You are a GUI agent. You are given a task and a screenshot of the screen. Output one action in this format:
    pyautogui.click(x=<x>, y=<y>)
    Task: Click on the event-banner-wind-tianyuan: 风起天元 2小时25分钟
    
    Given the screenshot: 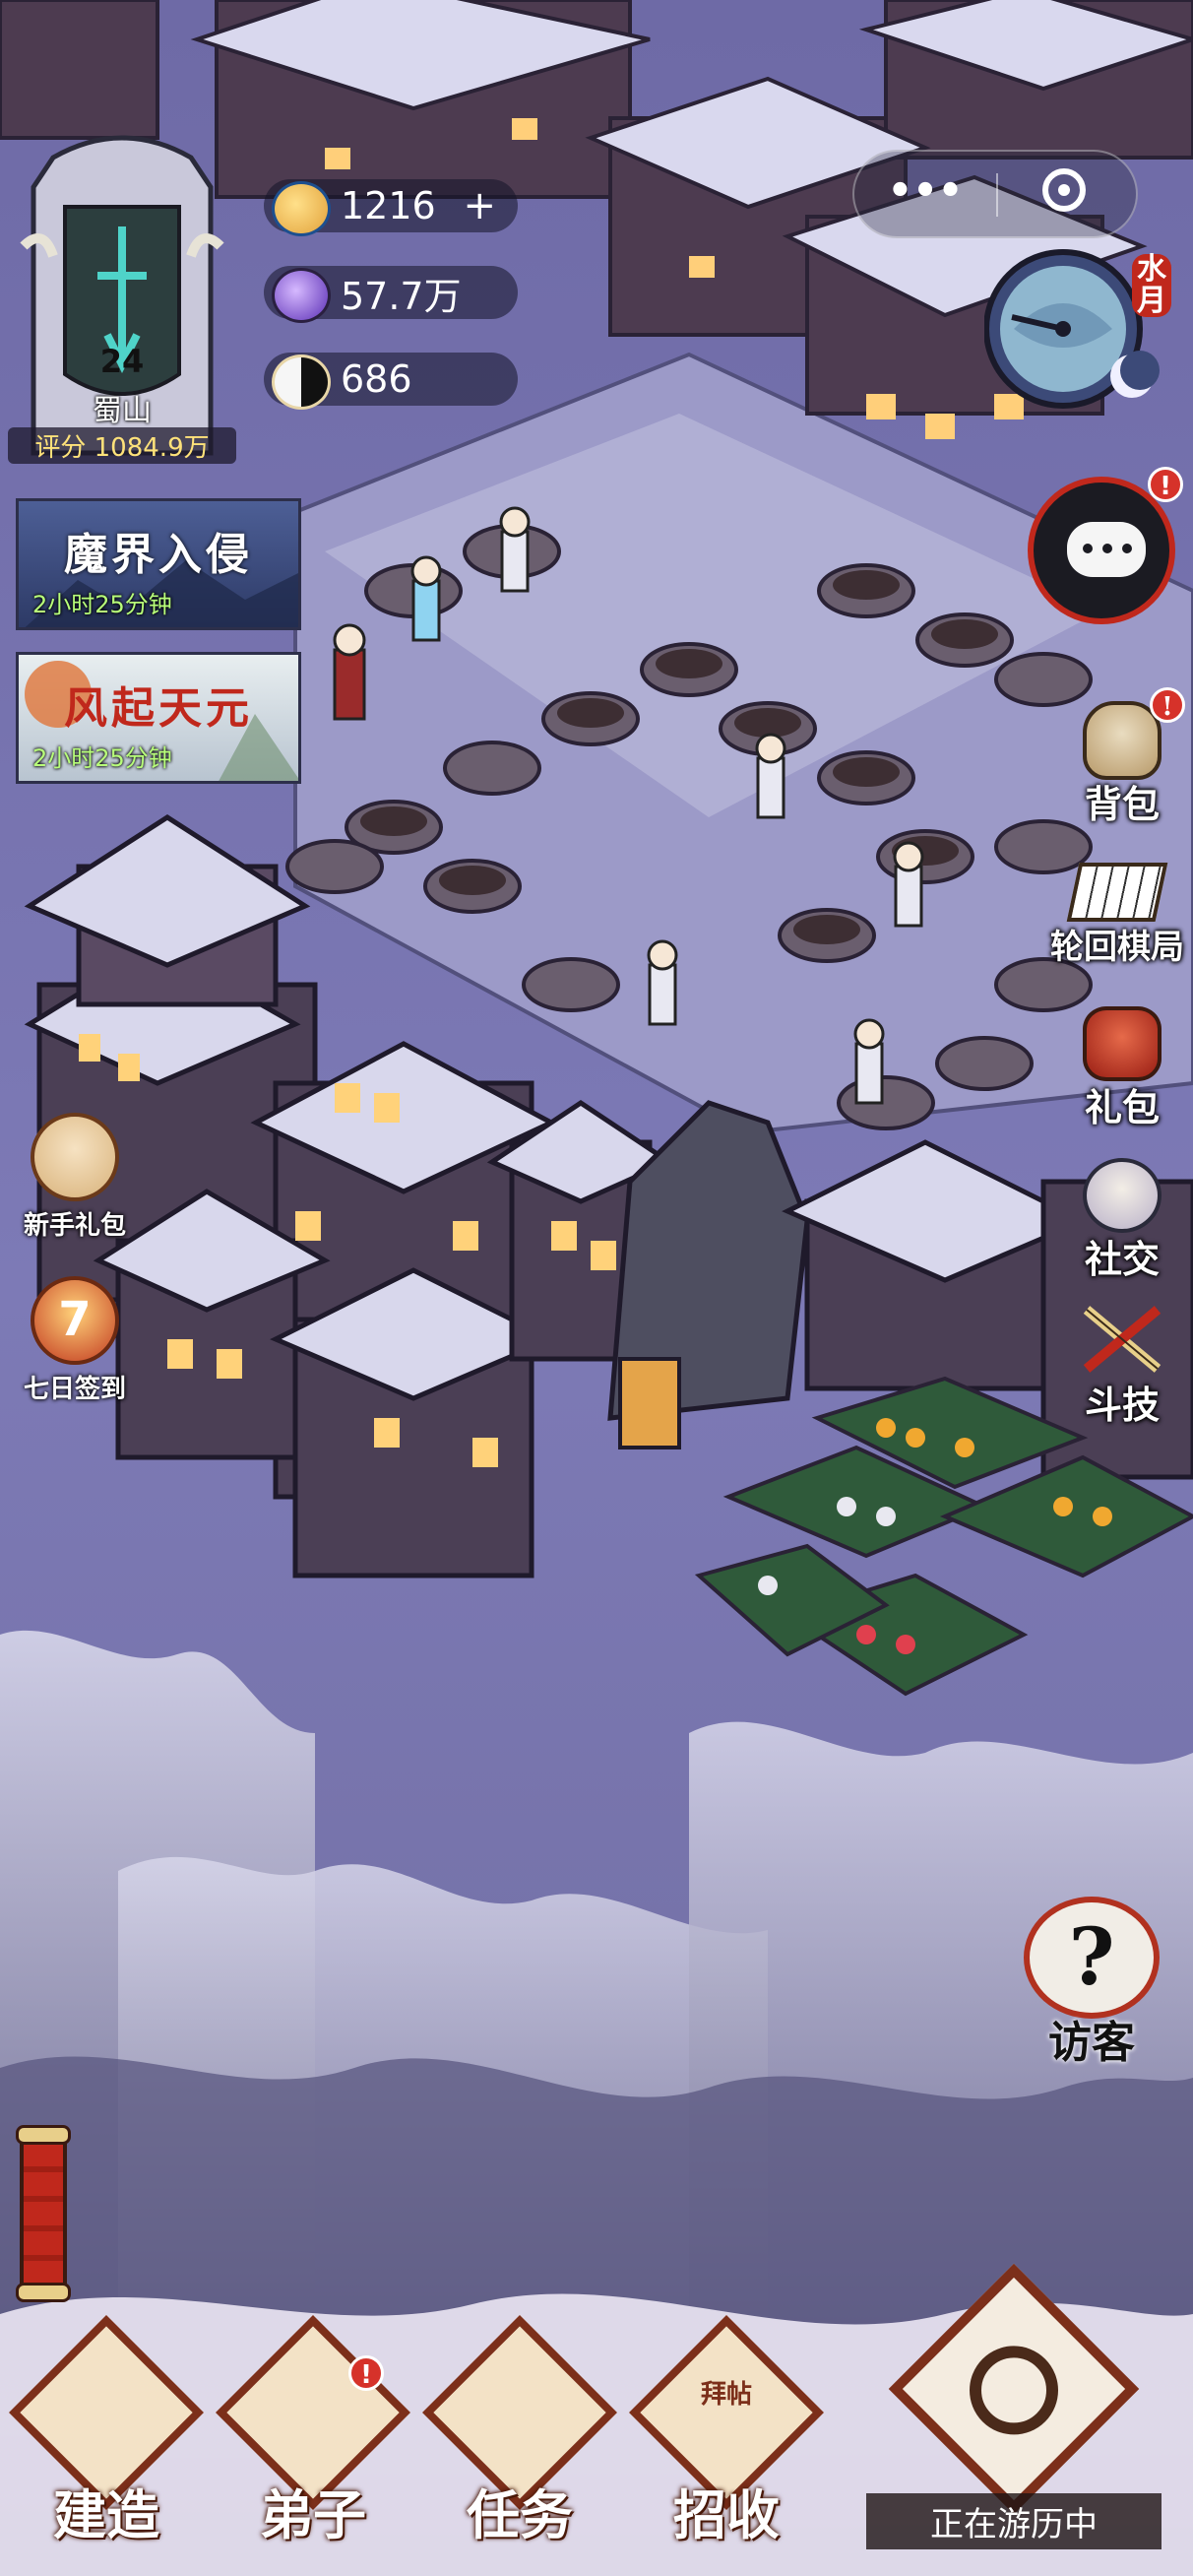 What is the action you would take?
    pyautogui.click(x=158, y=718)
    